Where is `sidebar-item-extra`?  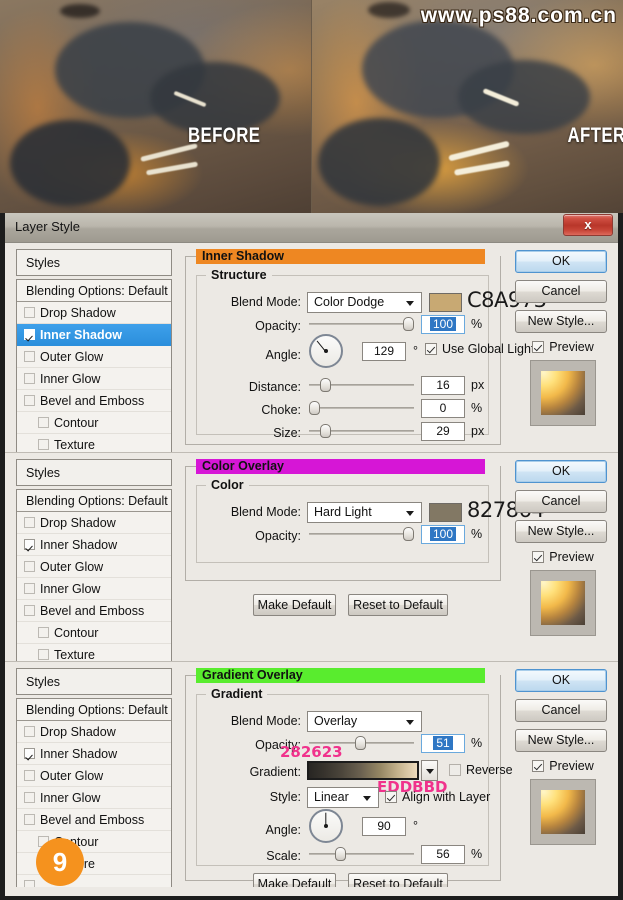 sidebar-item-extra is located at coordinates (94, 881).